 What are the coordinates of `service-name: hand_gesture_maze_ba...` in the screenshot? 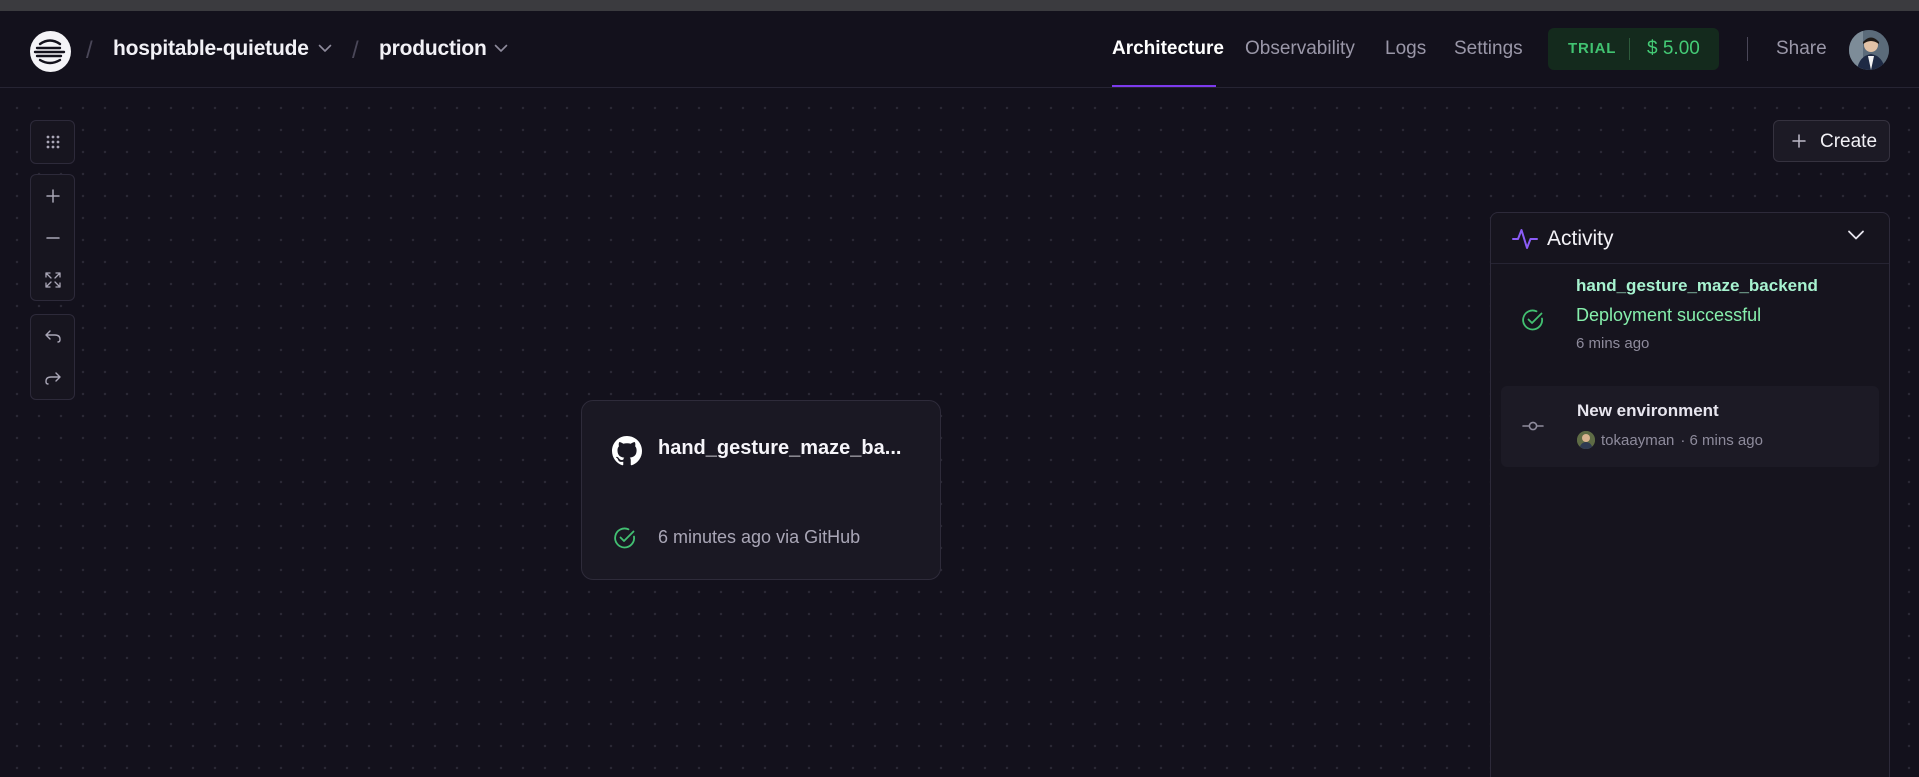 It's located at (780, 448).